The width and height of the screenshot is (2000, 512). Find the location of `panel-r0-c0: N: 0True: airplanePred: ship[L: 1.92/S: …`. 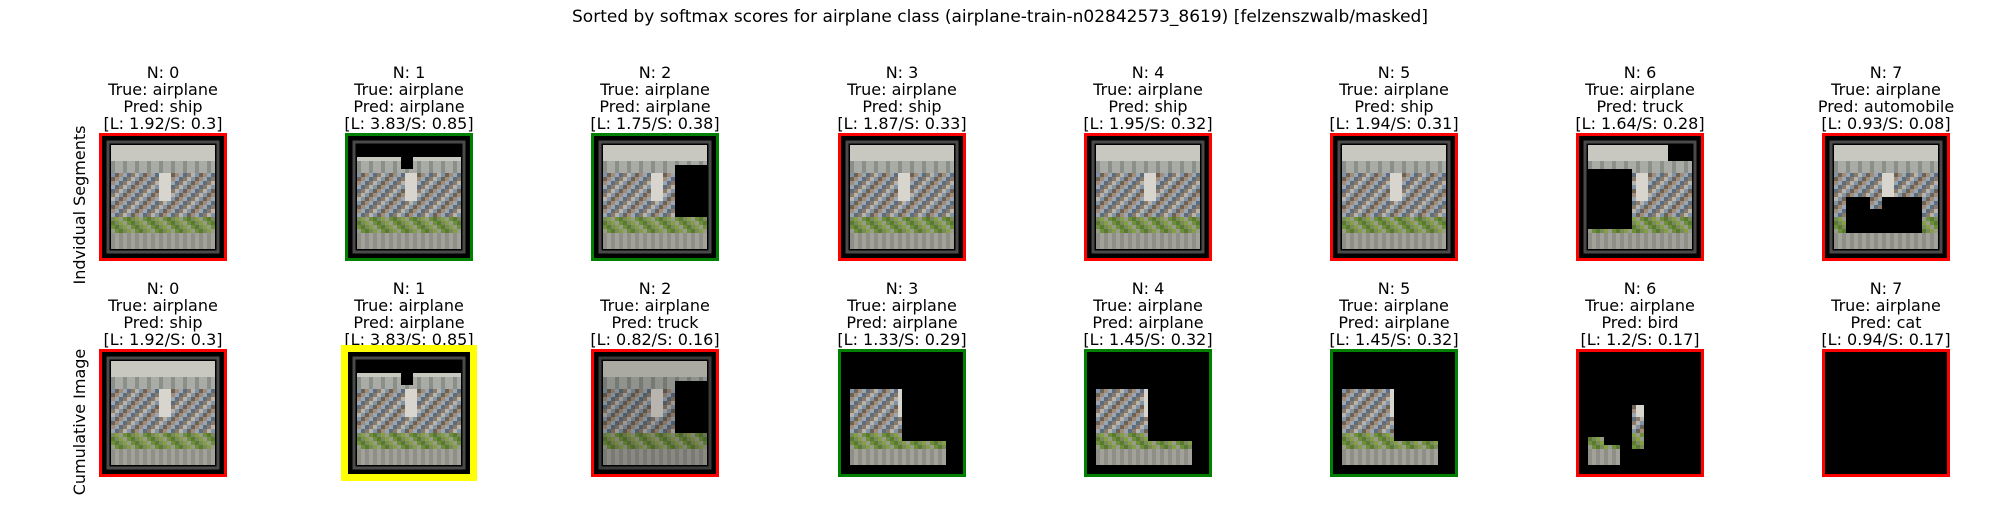

panel-r0-c0: N: 0True: airplanePred: ship[L: 1.92/S: … is located at coordinates (163, 161).